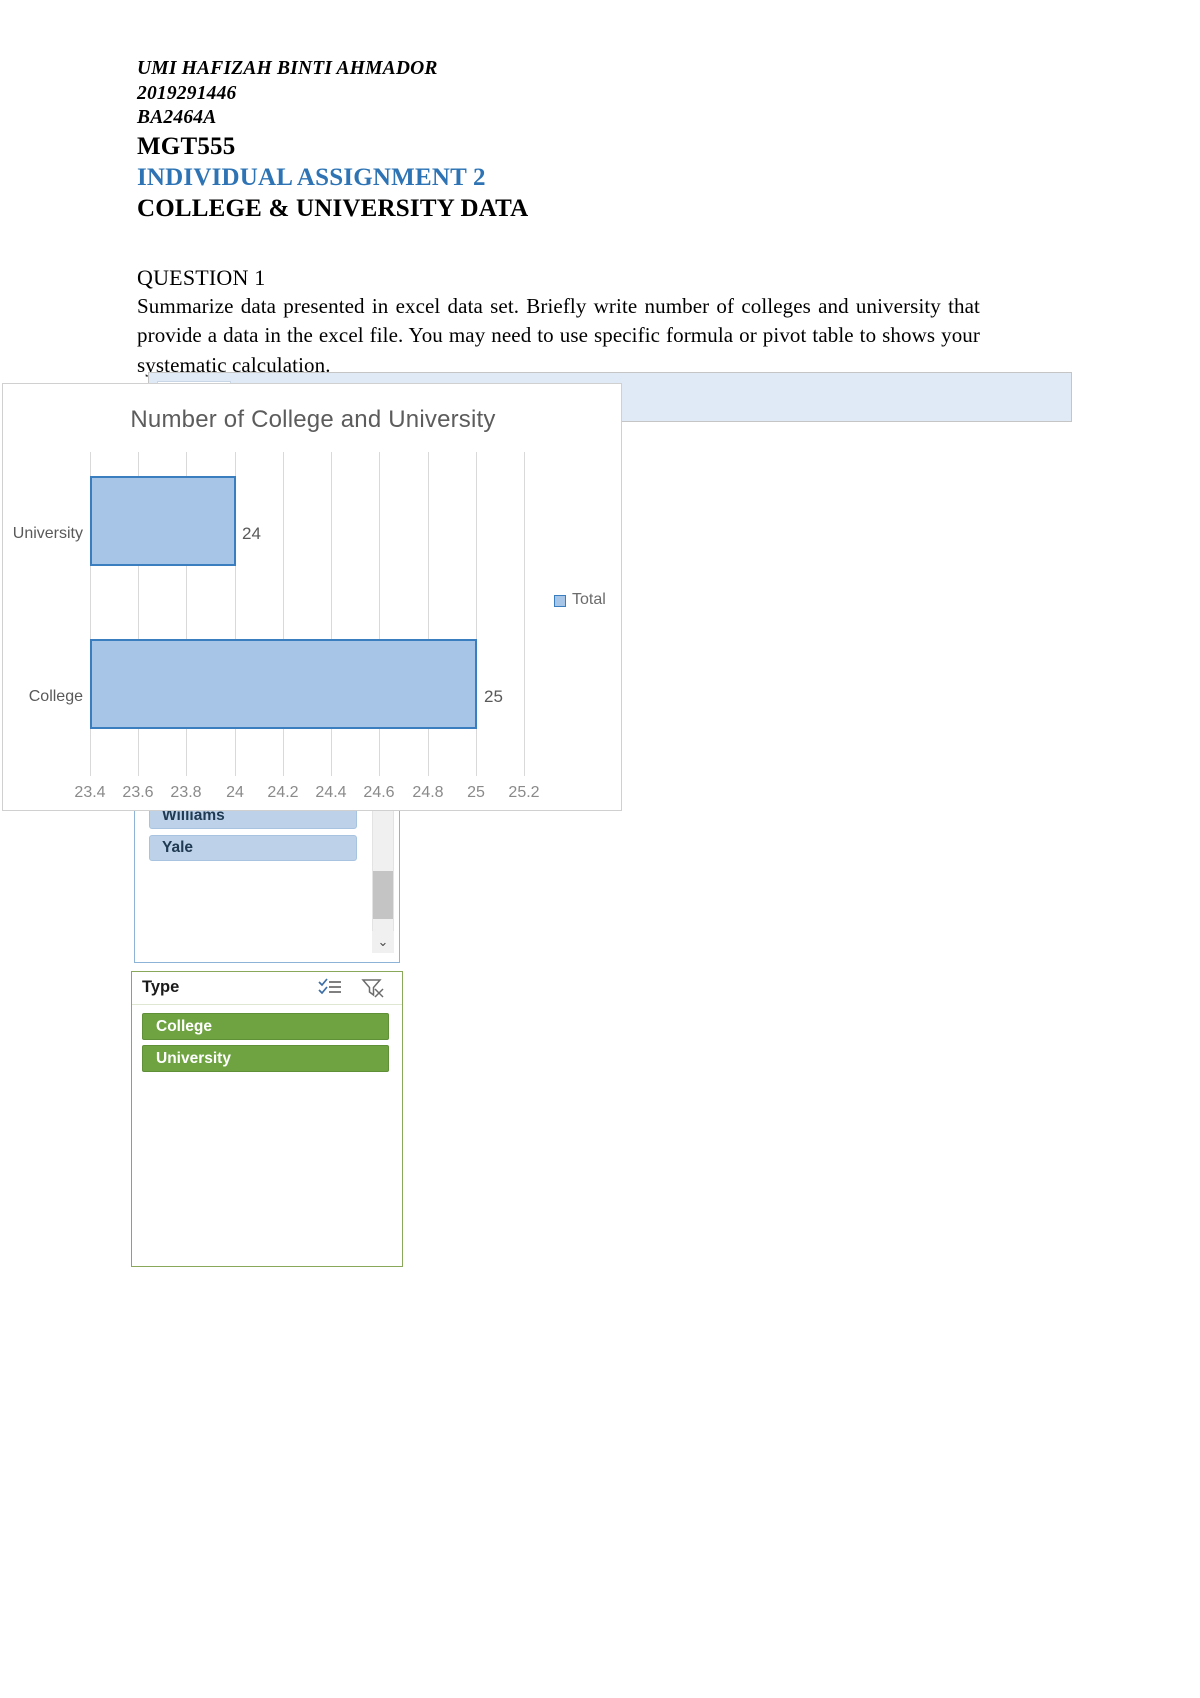 The width and height of the screenshot is (1200, 1698). I want to click on chart-plot-area, so click(307, 614).